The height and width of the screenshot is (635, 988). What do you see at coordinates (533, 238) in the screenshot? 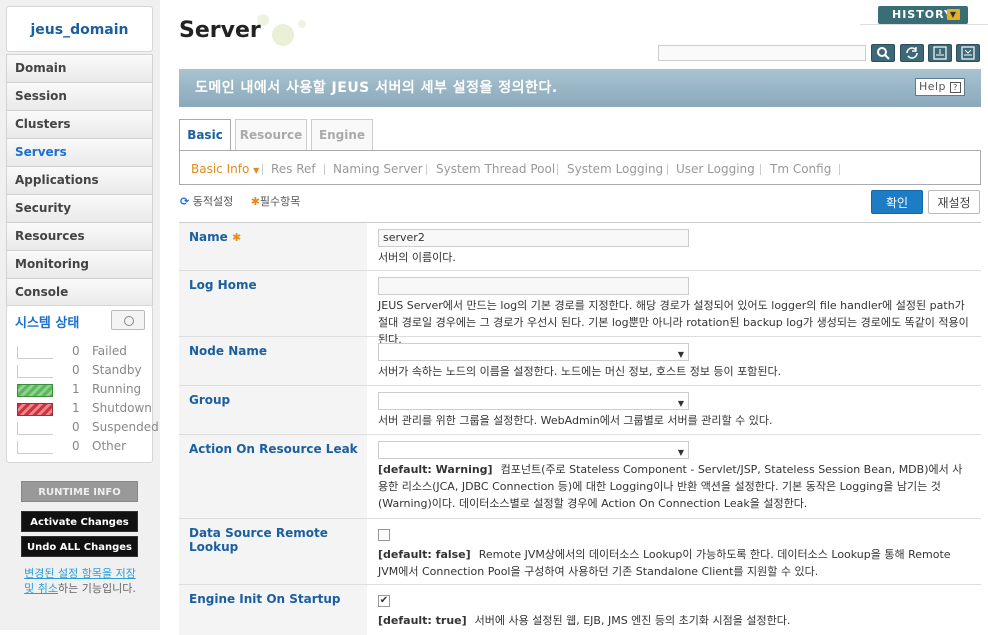
I see `name-input: server2` at bounding box center [533, 238].